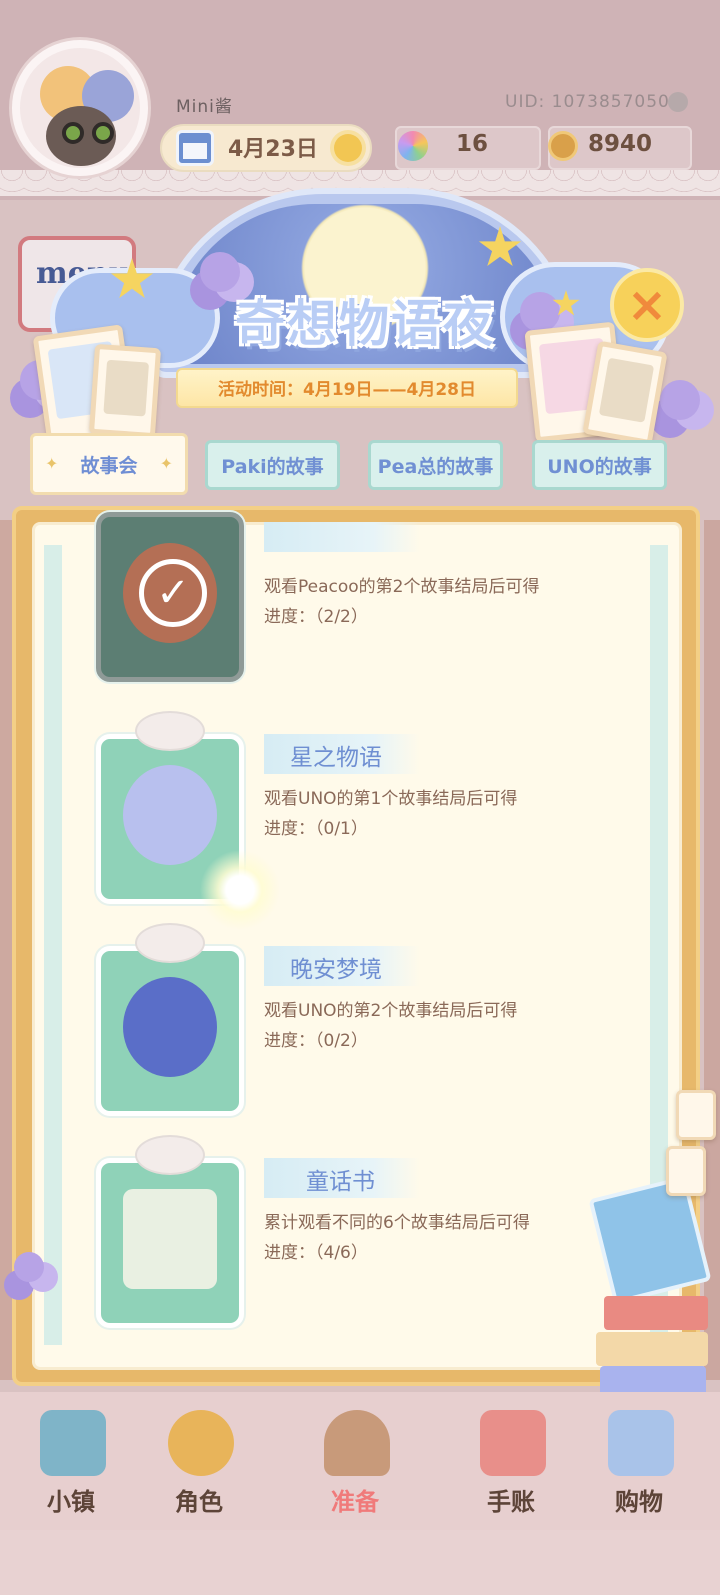 The height and width of the screenshot is (1595, 720). I want to click on nav-shopping: 购物, so click(639, 1465).